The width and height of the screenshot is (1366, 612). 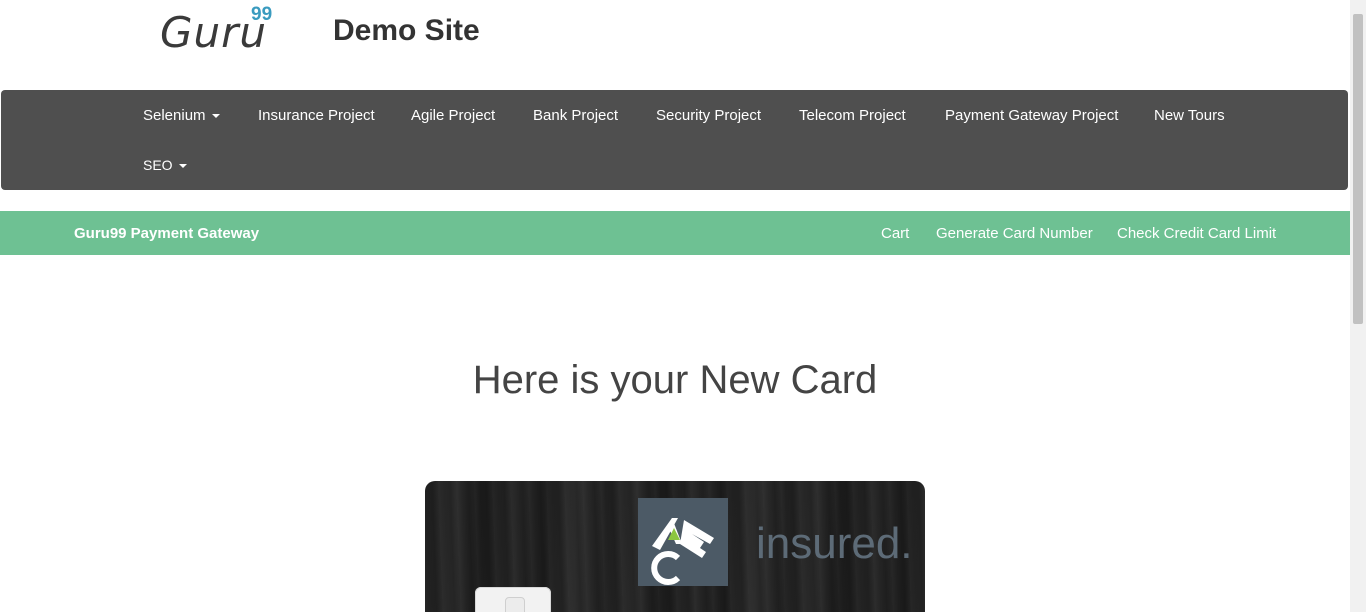 I want to click on vertical-scrollbar, so click(x=1358, y=306).